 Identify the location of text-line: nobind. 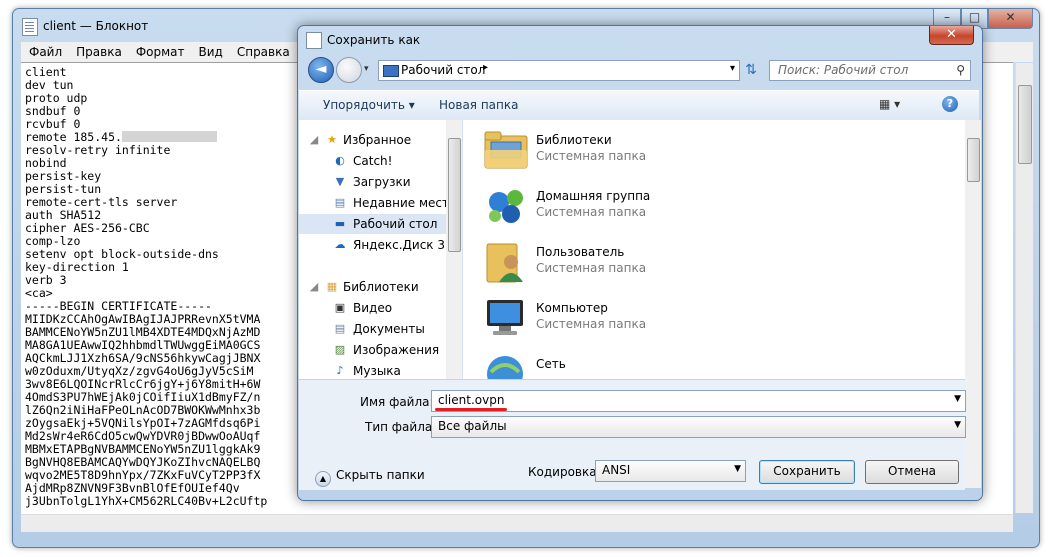
(46, 163).